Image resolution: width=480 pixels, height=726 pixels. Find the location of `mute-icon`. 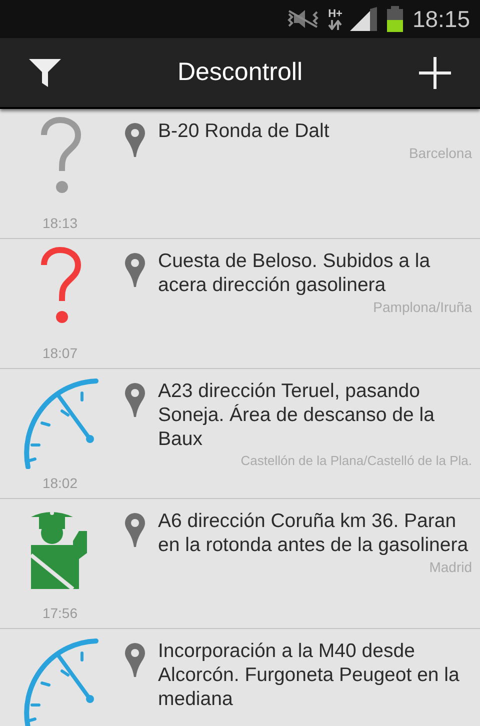

mute-icon is located at coordinates (303, 19).